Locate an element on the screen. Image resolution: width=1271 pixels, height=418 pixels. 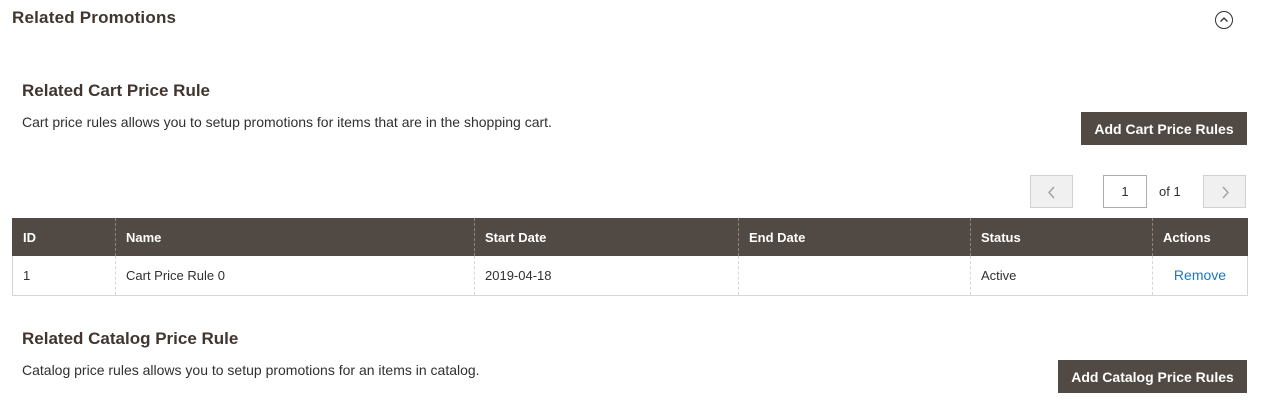
cart-rule-title: Related Cart Price Rule is located at coordinates (116, 90).